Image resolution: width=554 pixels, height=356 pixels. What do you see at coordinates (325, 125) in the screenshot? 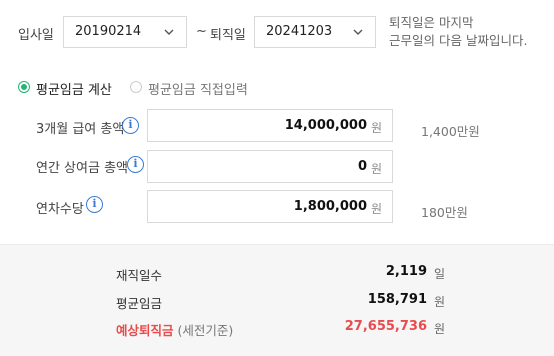
I see `input-3month-salary-value: 14,000,000` at bounding box center [325, 125].